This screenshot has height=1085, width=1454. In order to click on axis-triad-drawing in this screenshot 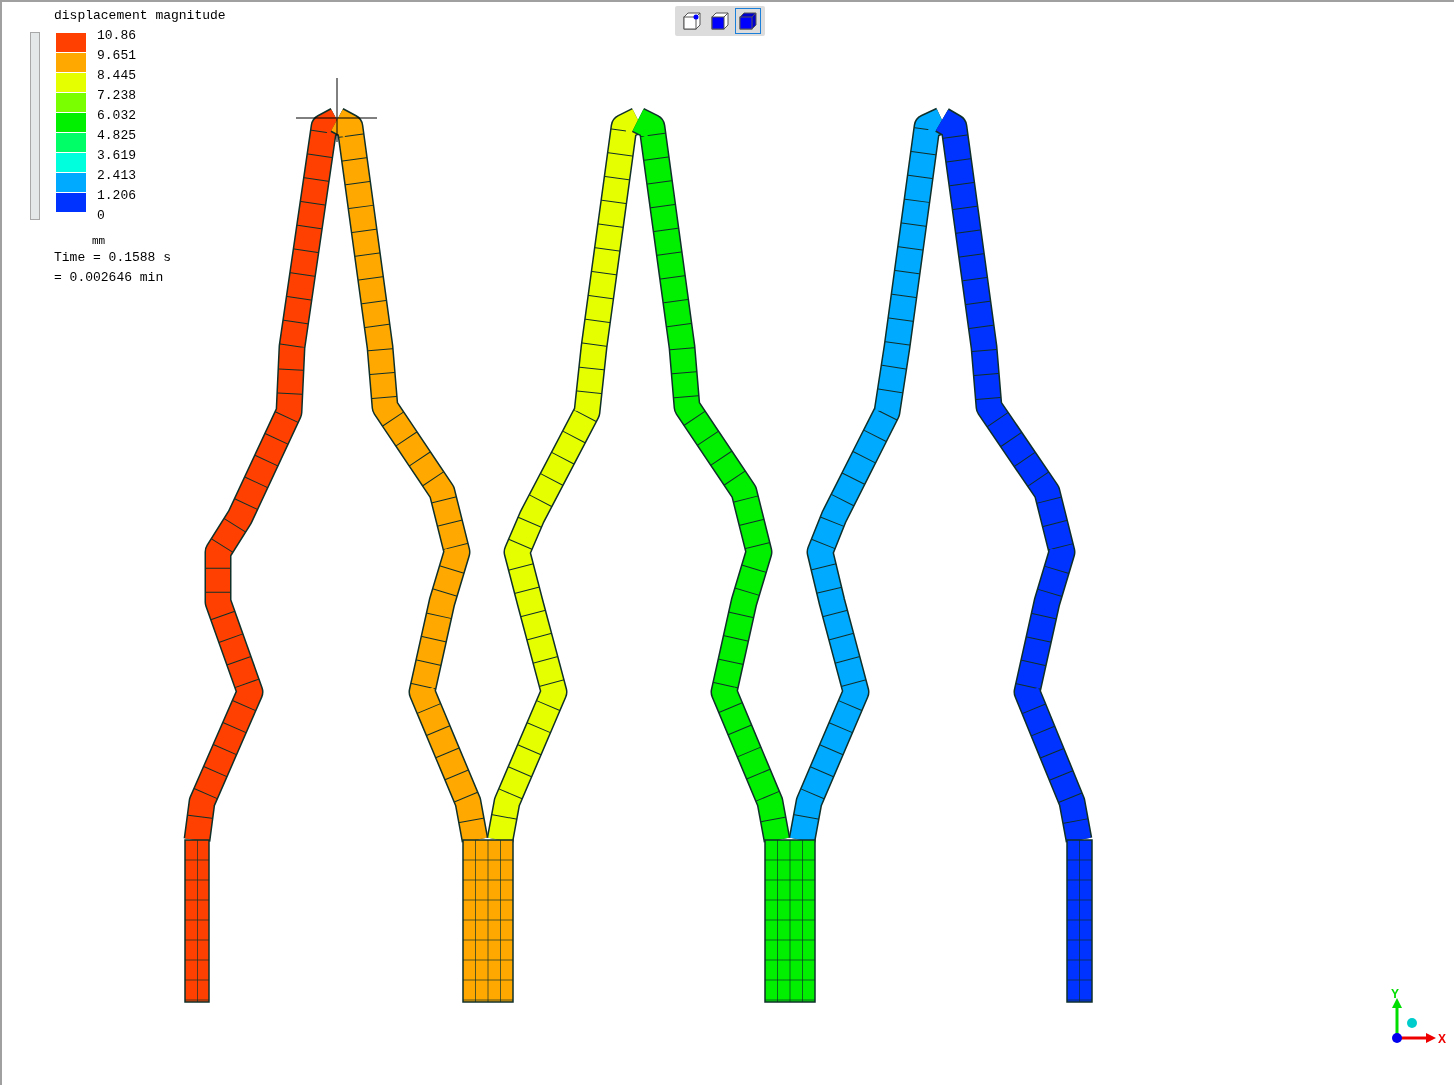, I will do `click(1414, 1020)`.